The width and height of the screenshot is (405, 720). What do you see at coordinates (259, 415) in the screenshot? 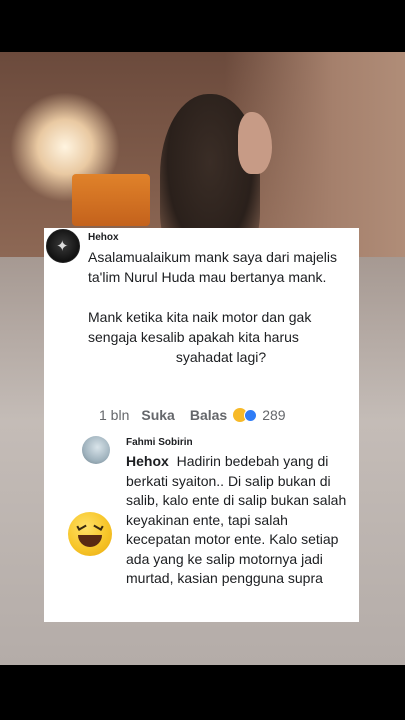
I see `reactions-summary: 289` at bounding box center [259, 415].